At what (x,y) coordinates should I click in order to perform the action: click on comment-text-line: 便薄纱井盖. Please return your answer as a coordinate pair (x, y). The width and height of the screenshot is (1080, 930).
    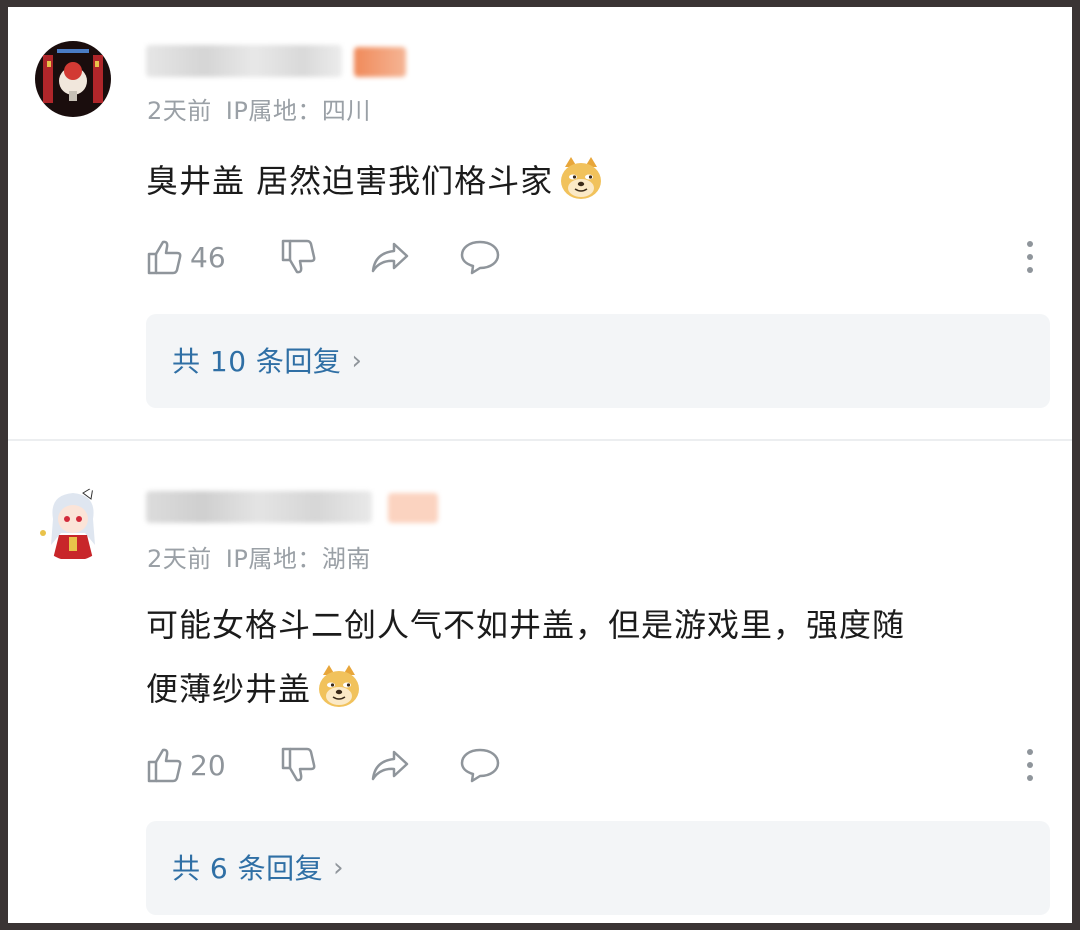
    Looking at the image, I should click on (229, 689).